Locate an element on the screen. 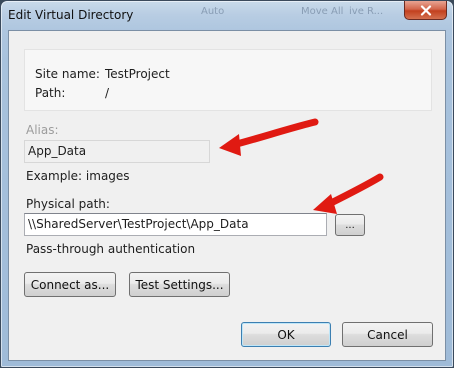 The width and height of the screenshot is (454, 368). site-name-label: Site name: is located at coordinates (67, 74).